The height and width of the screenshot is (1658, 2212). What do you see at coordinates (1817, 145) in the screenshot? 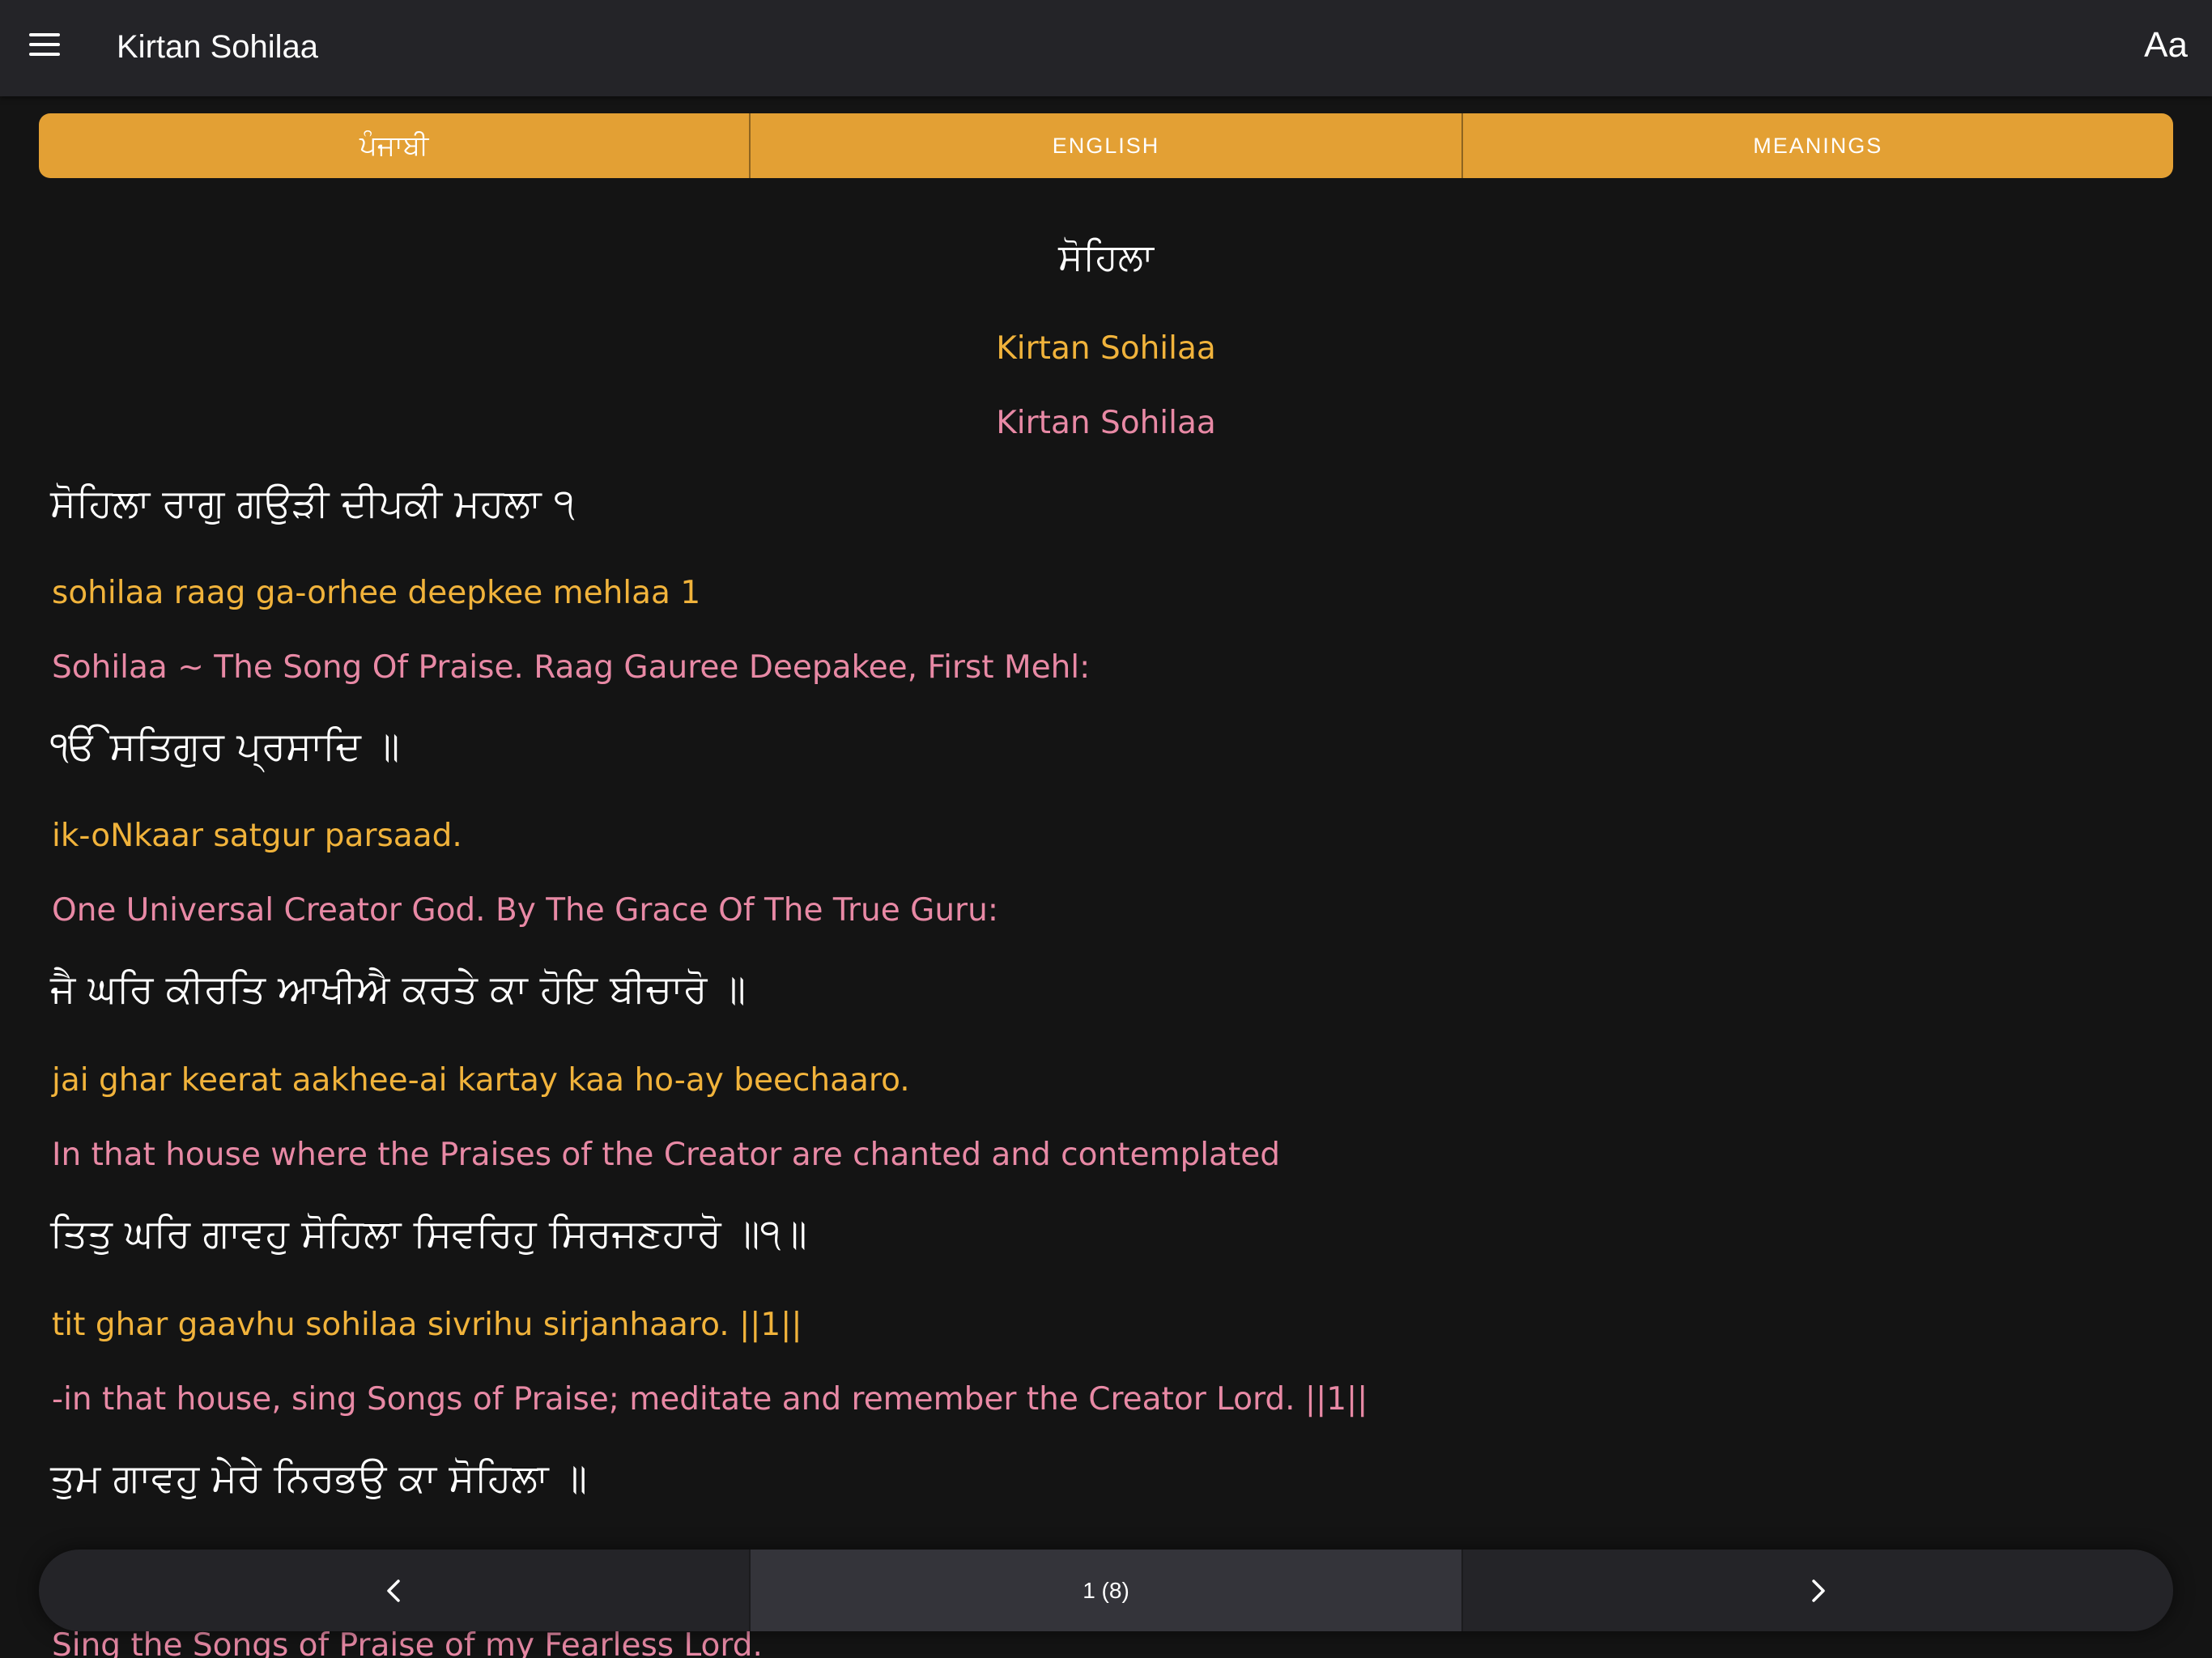
I see `tab-meanings: MEANINGS` at bounding box center [1817, 145].